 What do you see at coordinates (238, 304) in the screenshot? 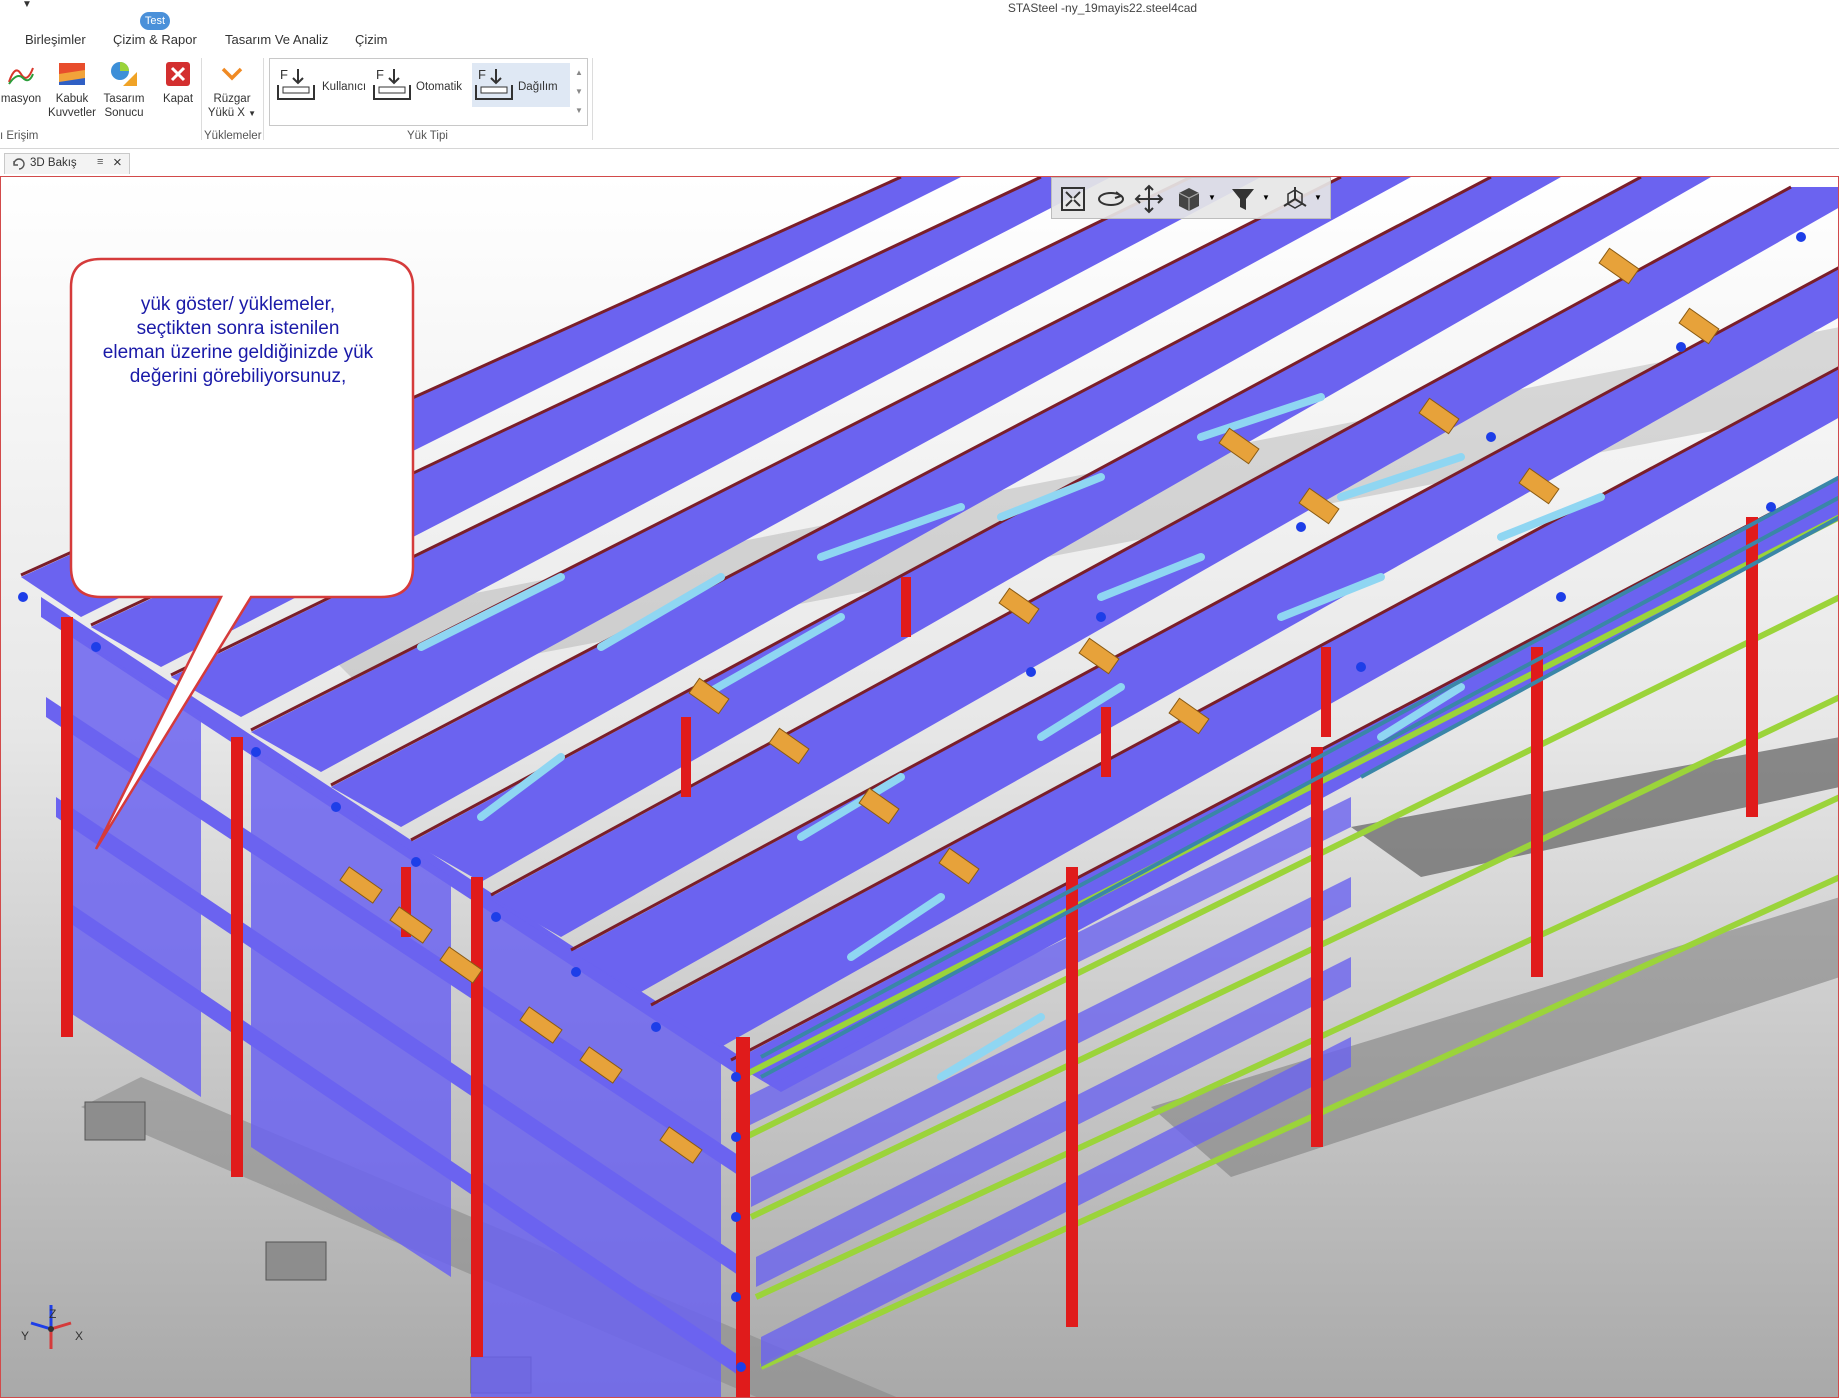
I see `callout-line-1: yük göster/ yüklemeler,` at bounding box center [238, 304].